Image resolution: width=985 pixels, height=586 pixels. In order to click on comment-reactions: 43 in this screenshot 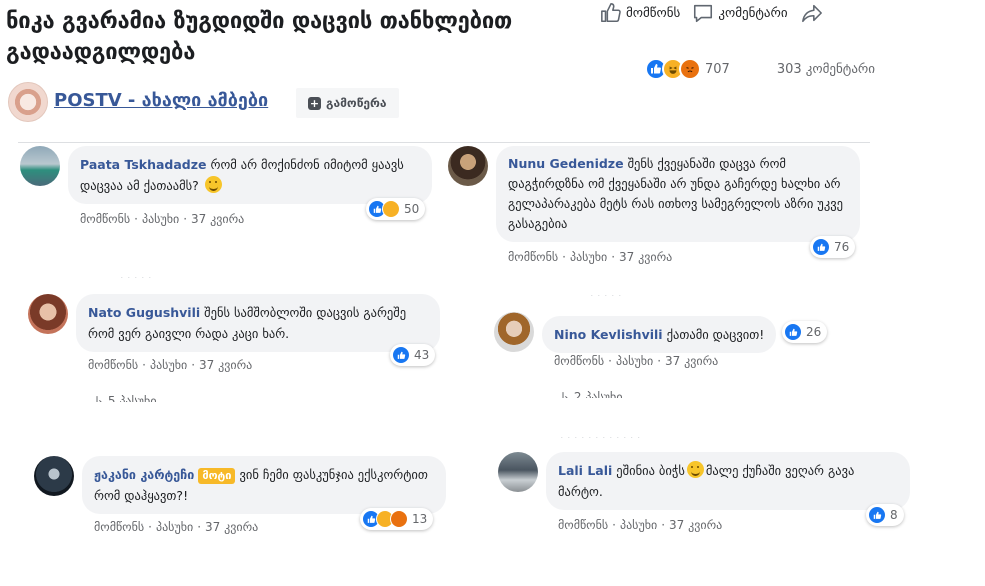, I will do `click(413, 355)`.